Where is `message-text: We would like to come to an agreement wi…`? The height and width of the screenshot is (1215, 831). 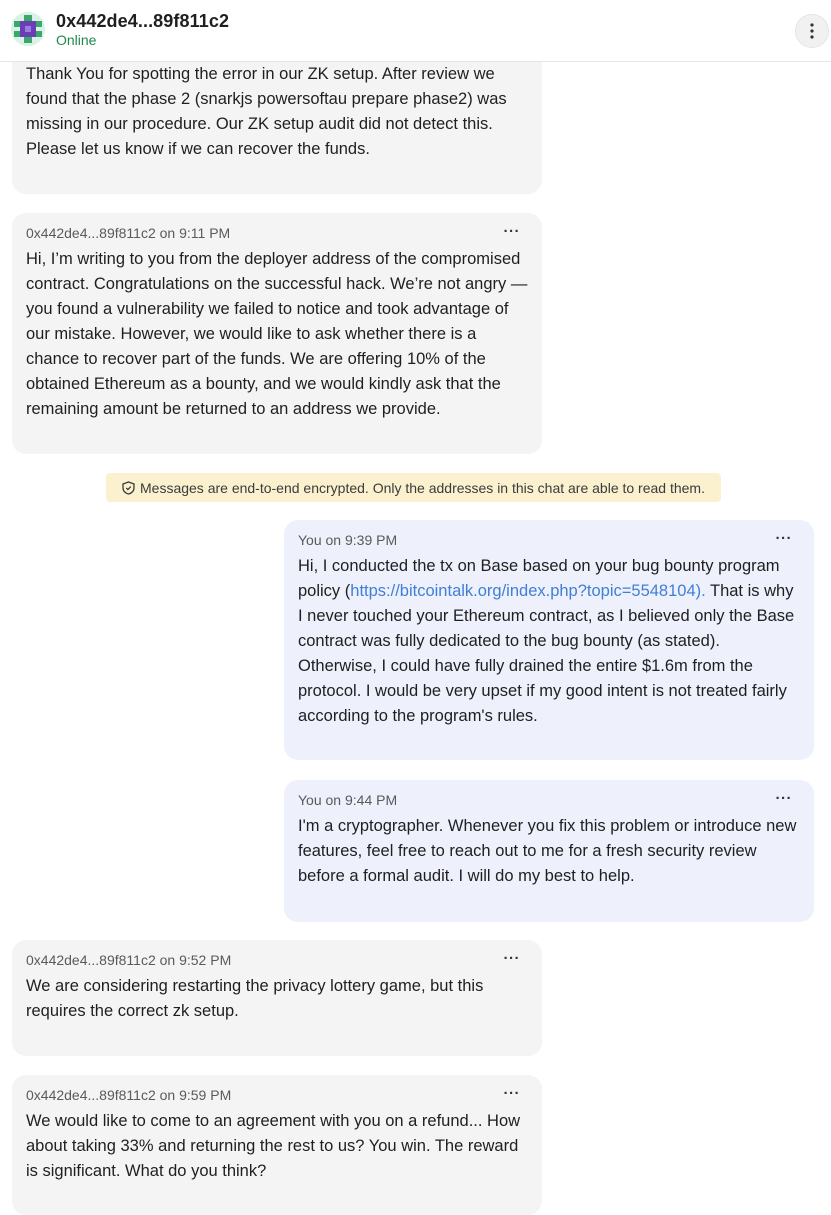
message-text: We would like to come to an agreement wi… is located at coordinates (273, 1146).